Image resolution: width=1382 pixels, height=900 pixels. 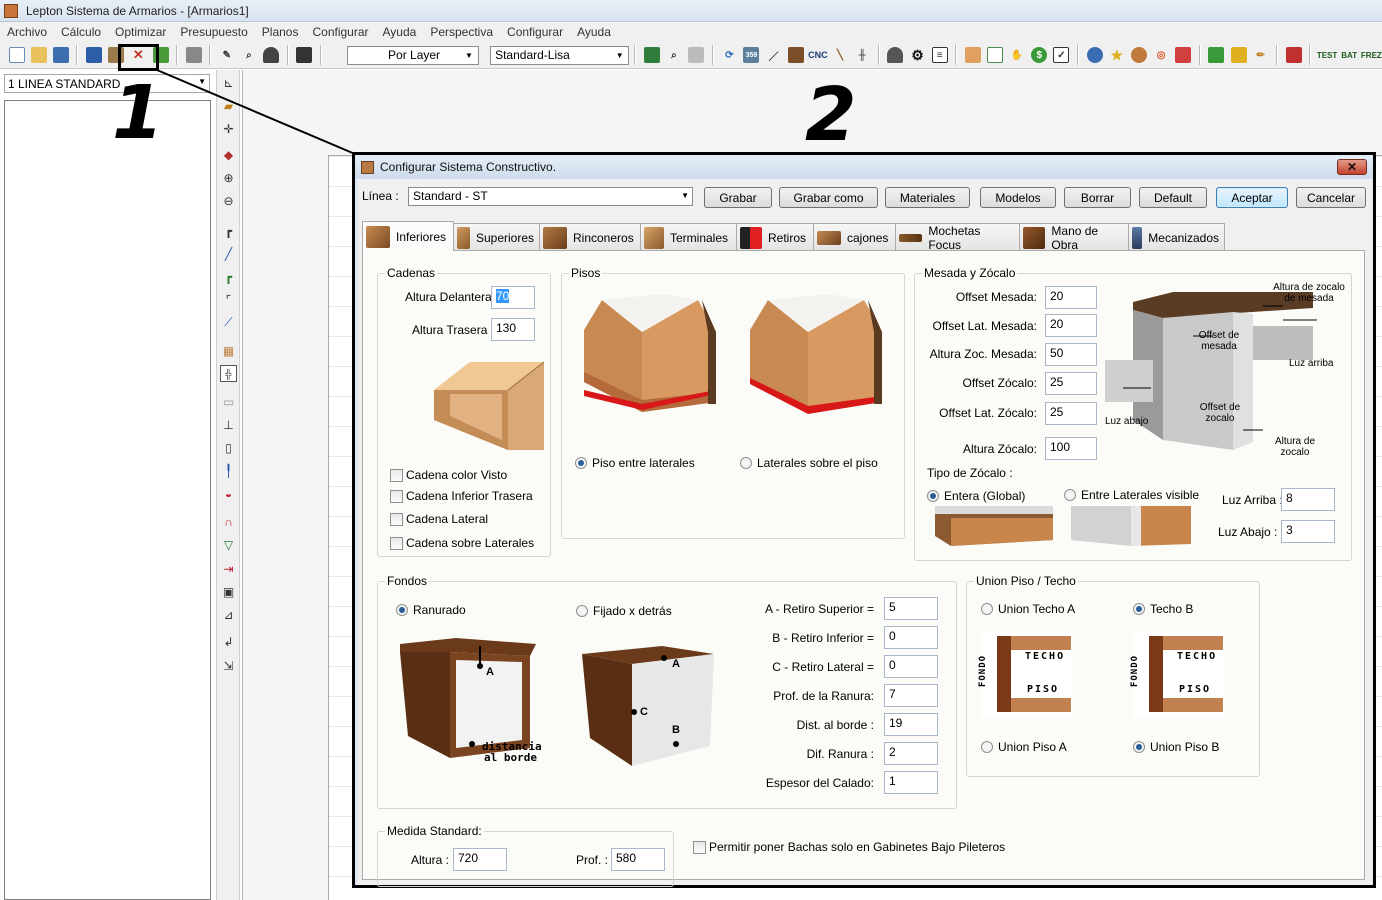 What do you see at coordinates (228, 322) in the screenshot?
I see `dimension-icon: ⟋` at bounding box center [228, 322].